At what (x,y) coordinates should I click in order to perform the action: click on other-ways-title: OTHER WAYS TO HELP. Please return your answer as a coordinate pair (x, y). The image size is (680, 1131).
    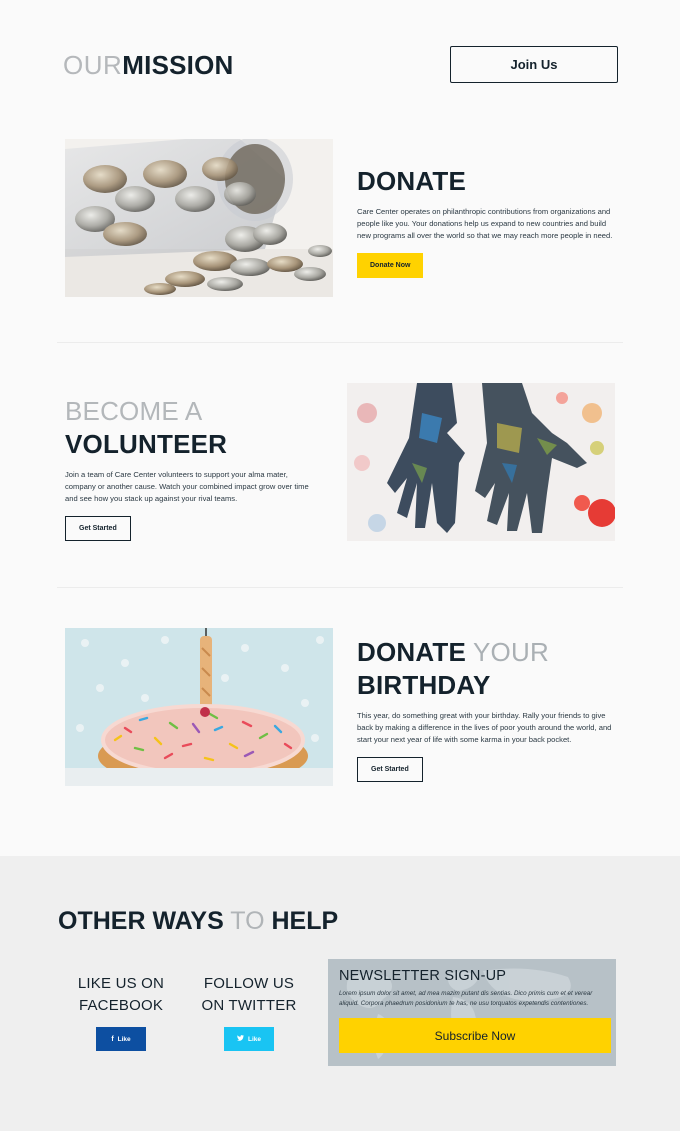
    Looking at the image, I should click on (198, 921).